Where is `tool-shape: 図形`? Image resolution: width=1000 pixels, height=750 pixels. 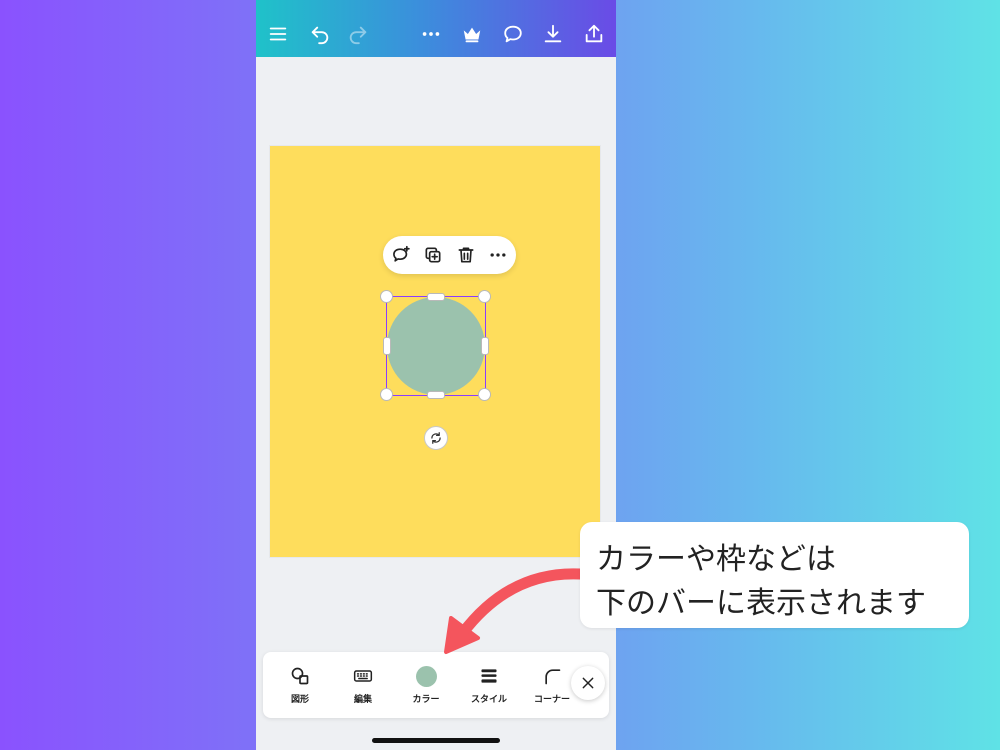 tool-shape: 図形 is located at coordinates (300, 685).